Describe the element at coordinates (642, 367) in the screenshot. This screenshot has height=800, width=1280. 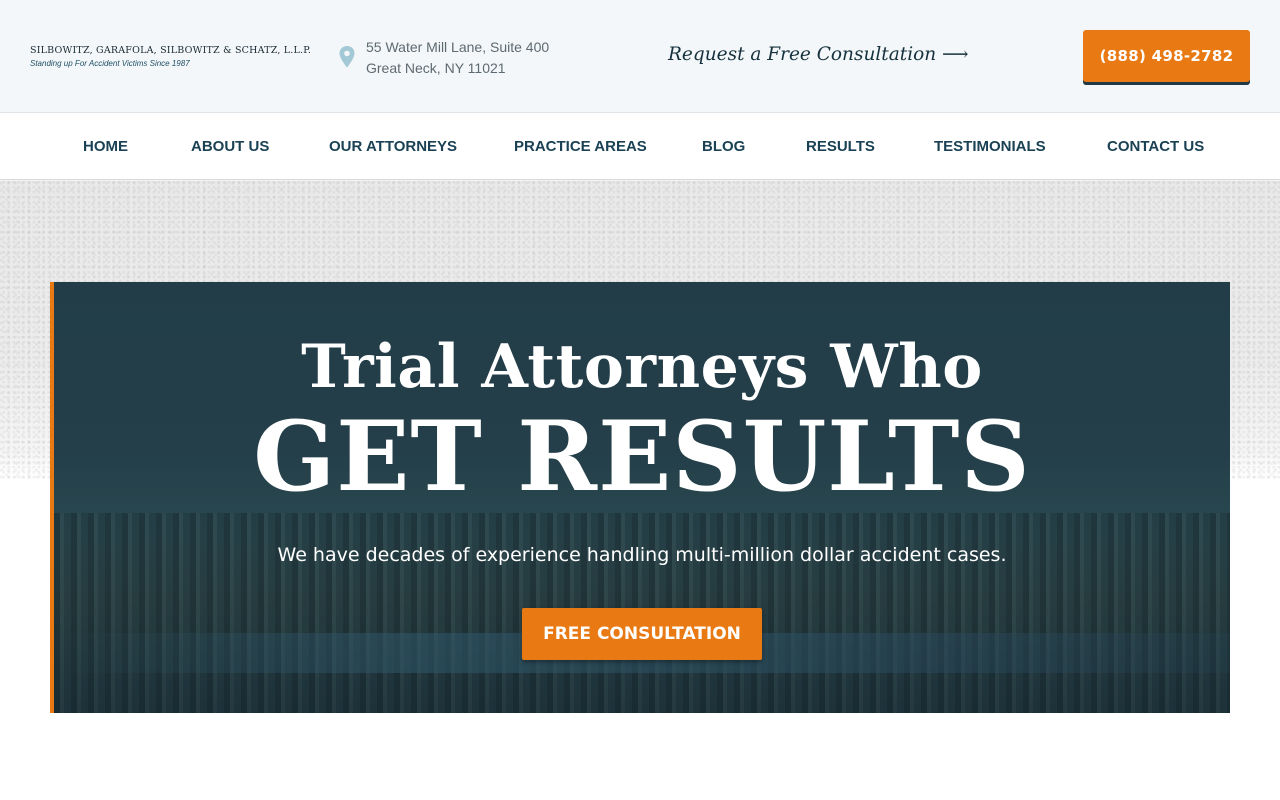
I see `hero-heading-line-1: Trial Attorneys Who` at that location.